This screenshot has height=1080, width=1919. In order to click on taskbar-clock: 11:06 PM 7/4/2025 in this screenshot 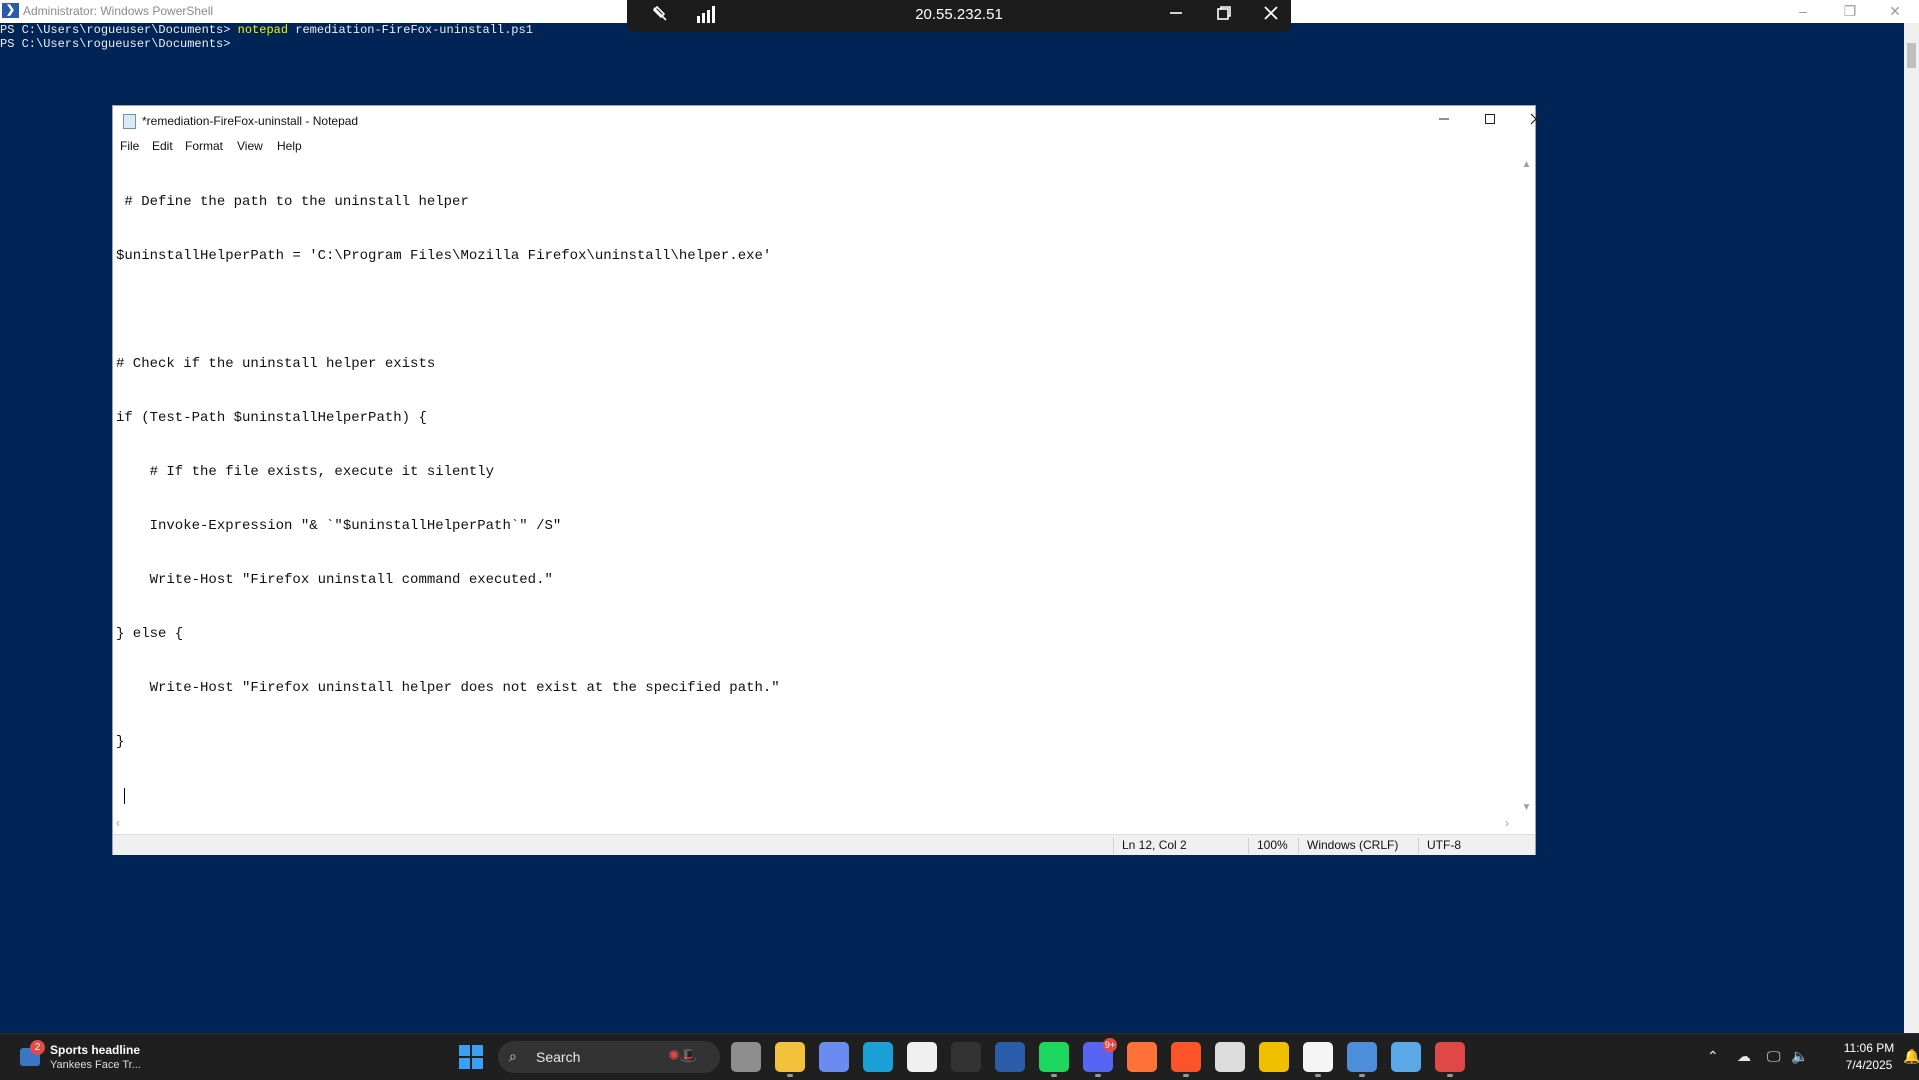, I will do `click(1869, 1057)`.